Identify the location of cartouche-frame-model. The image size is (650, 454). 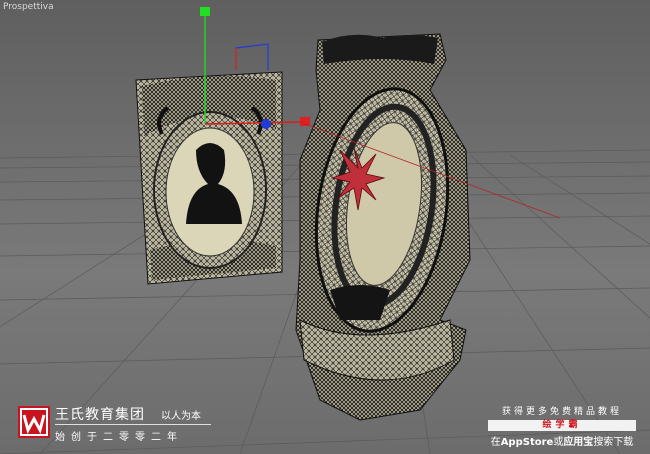
(209, 178).